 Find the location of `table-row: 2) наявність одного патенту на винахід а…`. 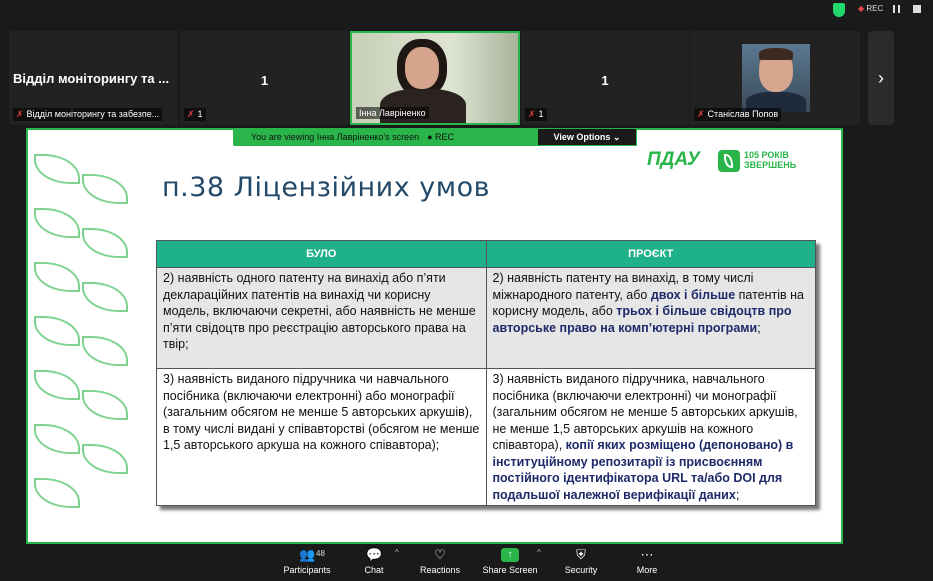

table-row: 2) наявність одного патенту на винахід а… is located at coordinates (486, 318).